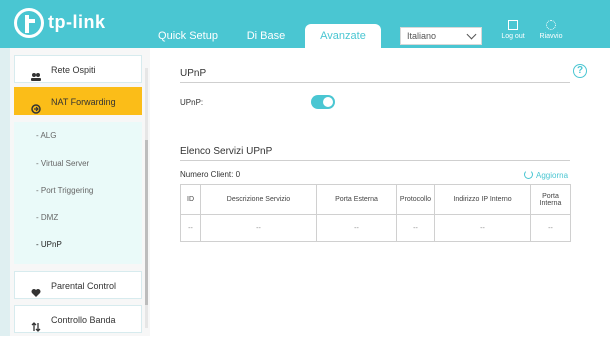 The height and width of the screenshot is (343, 610). I want to click on heart-icon, so click(36, 289).